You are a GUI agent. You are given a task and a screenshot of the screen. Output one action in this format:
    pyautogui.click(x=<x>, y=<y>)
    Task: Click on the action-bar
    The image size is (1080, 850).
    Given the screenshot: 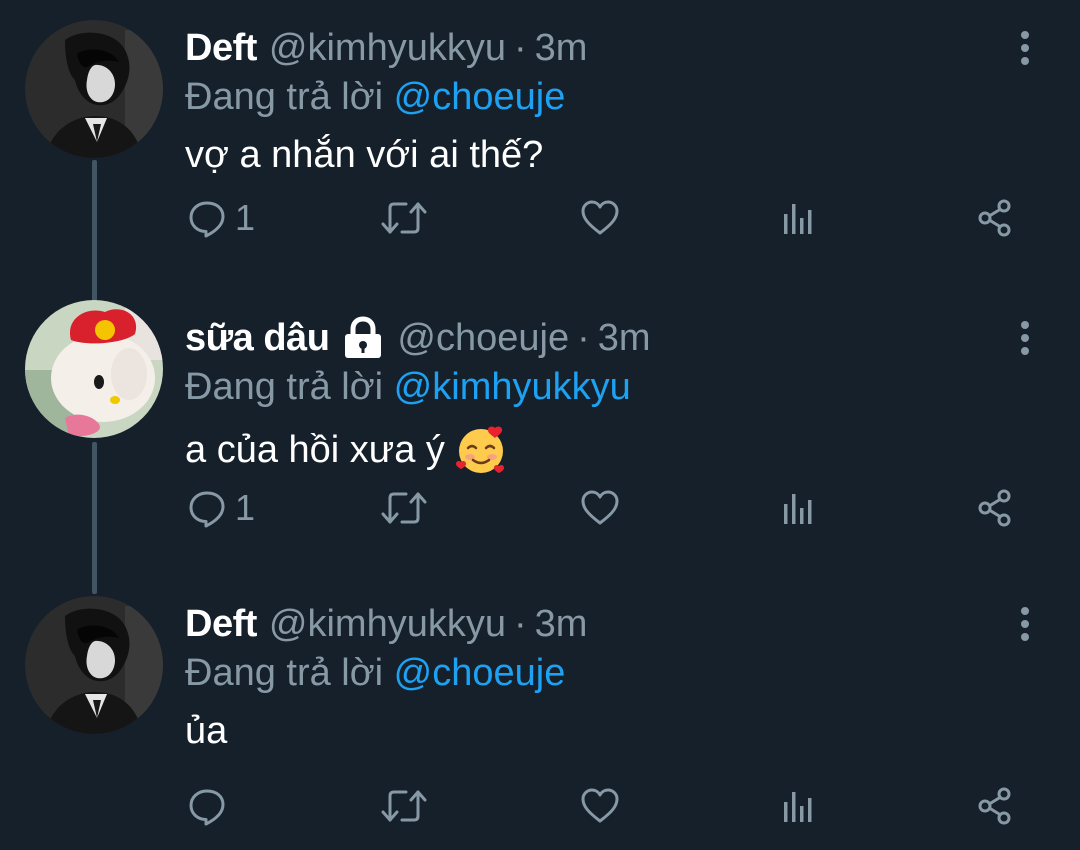 What is the action you would take?
    pyautogui.click(x=540, y=806)
    